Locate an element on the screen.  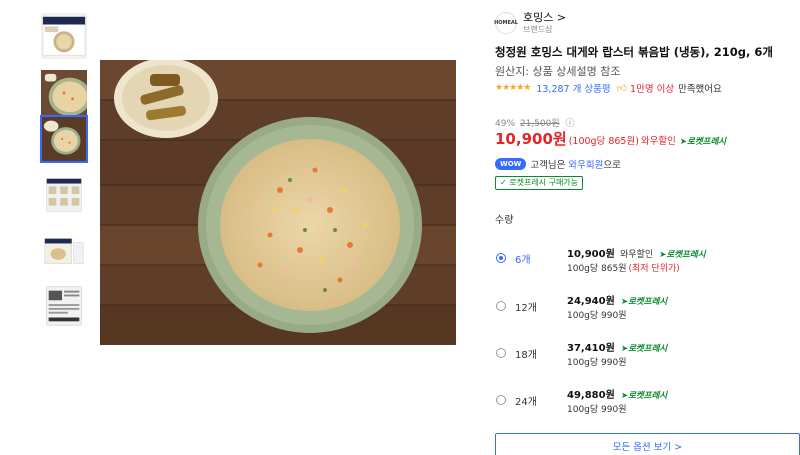
option-price: 37,410원 is located at coordinates (591, 348).